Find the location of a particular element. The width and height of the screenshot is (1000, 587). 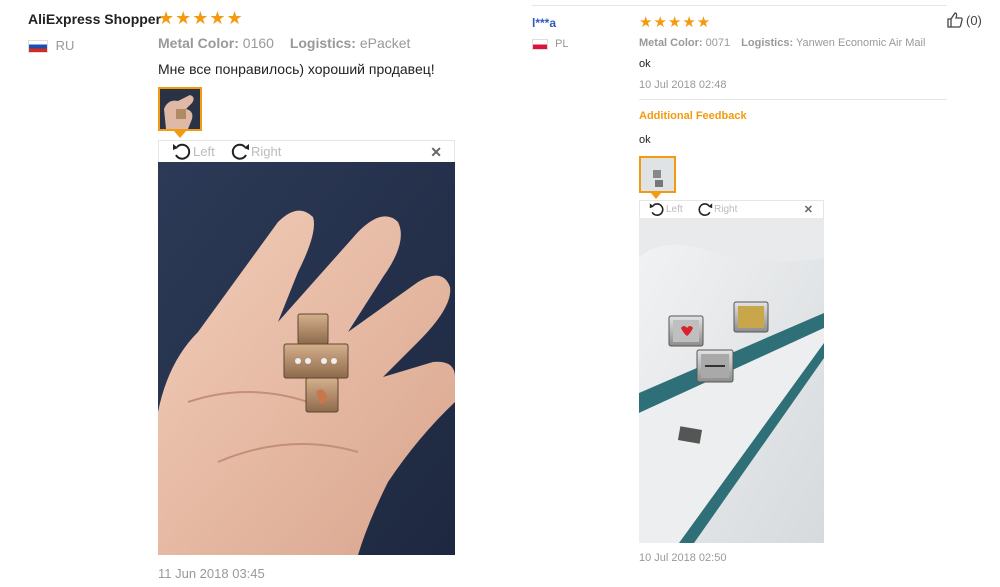

helpful-count: (0) is located at coordinates (974, 20).